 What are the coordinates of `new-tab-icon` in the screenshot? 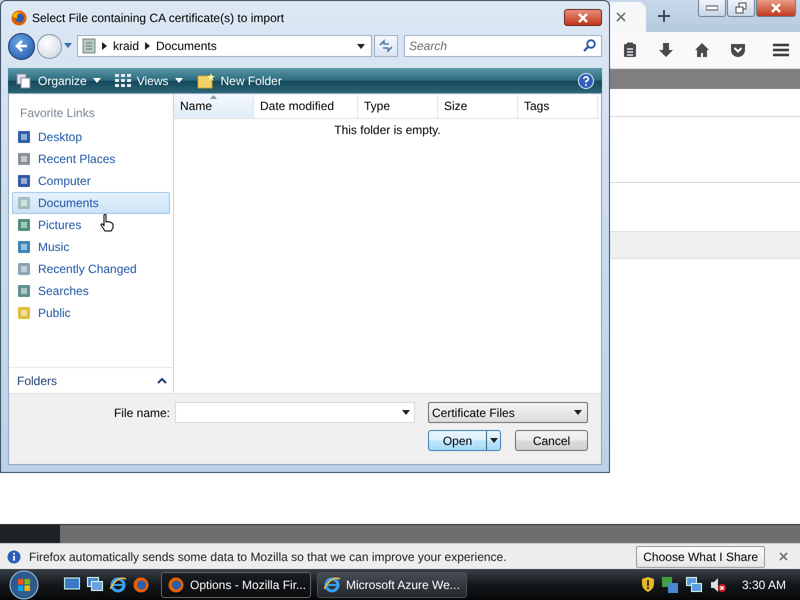 It's located at (664, 16).